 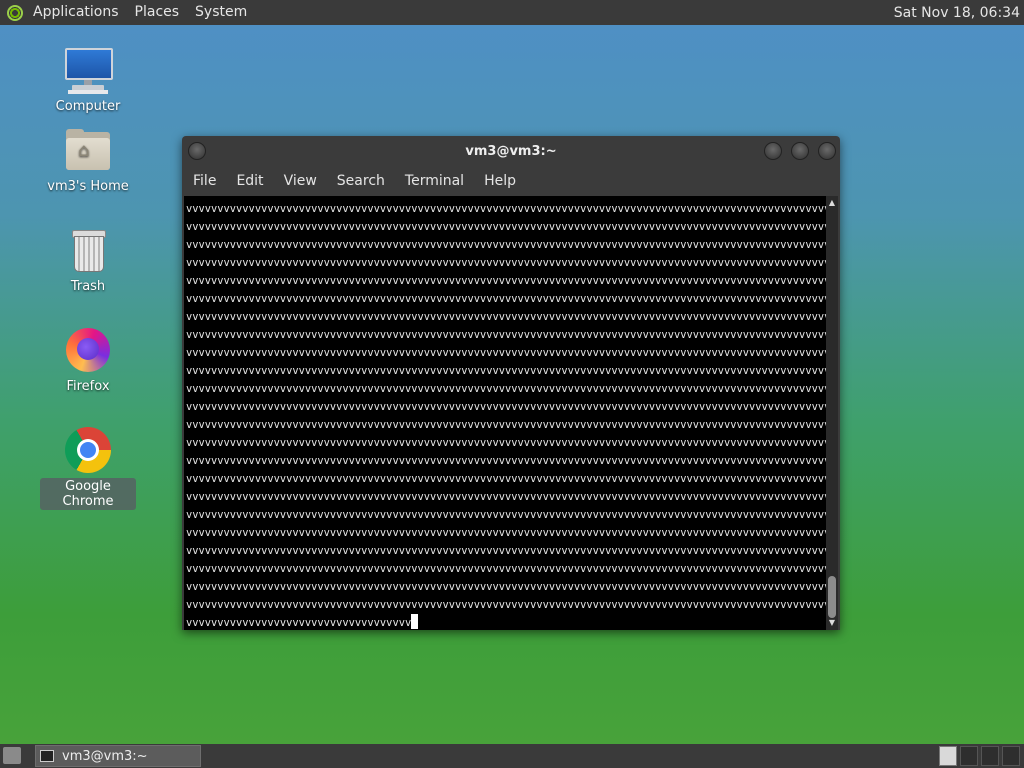 What do you see at coordinates (88, 386) in the screenshot?
I see `desktop-icon-label: Firefox` at bounding box center [88, 386].